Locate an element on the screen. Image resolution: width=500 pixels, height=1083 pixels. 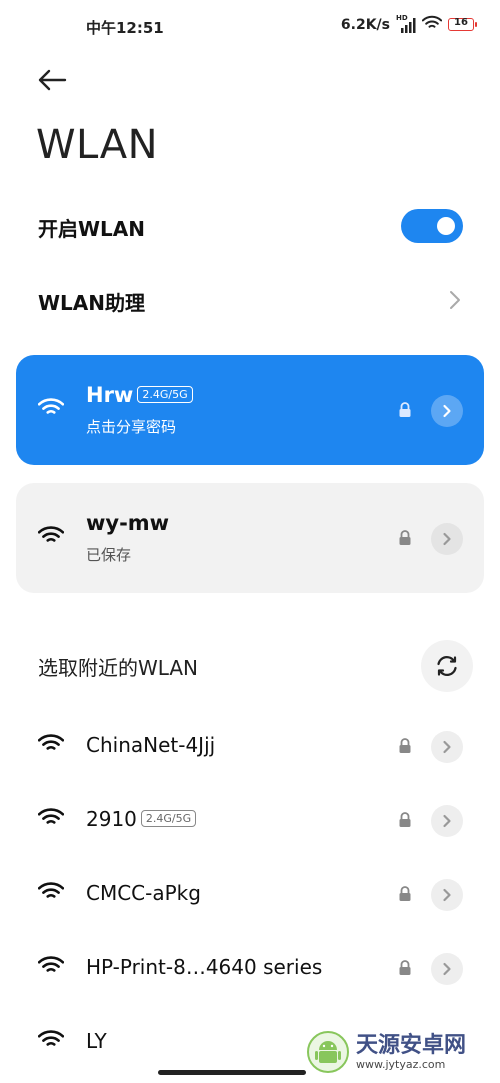
arrow-left-icon is located at coordinates (52, 80).